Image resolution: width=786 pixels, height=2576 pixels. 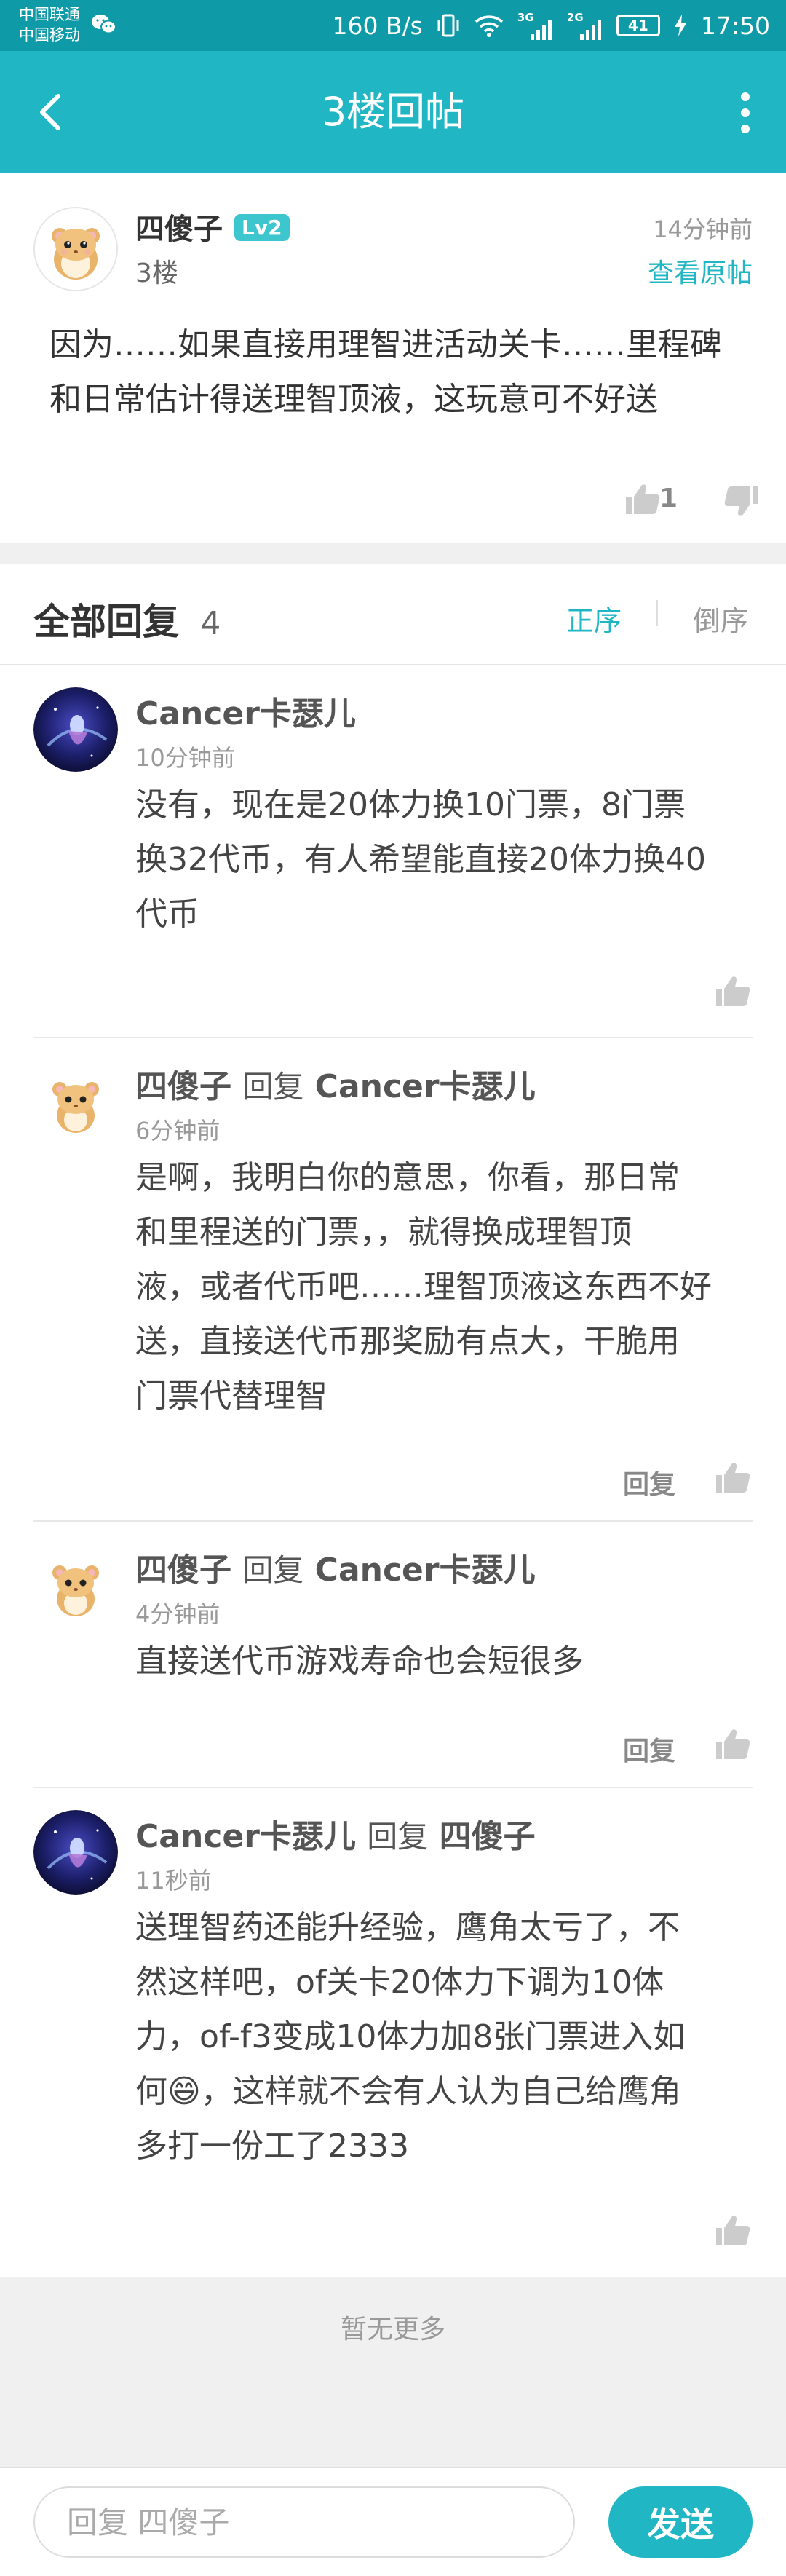 What do you see at coordinates (703, 229) in the screenshot?
I see `post-time: 14分钟前` at bounding box center [703, 229].